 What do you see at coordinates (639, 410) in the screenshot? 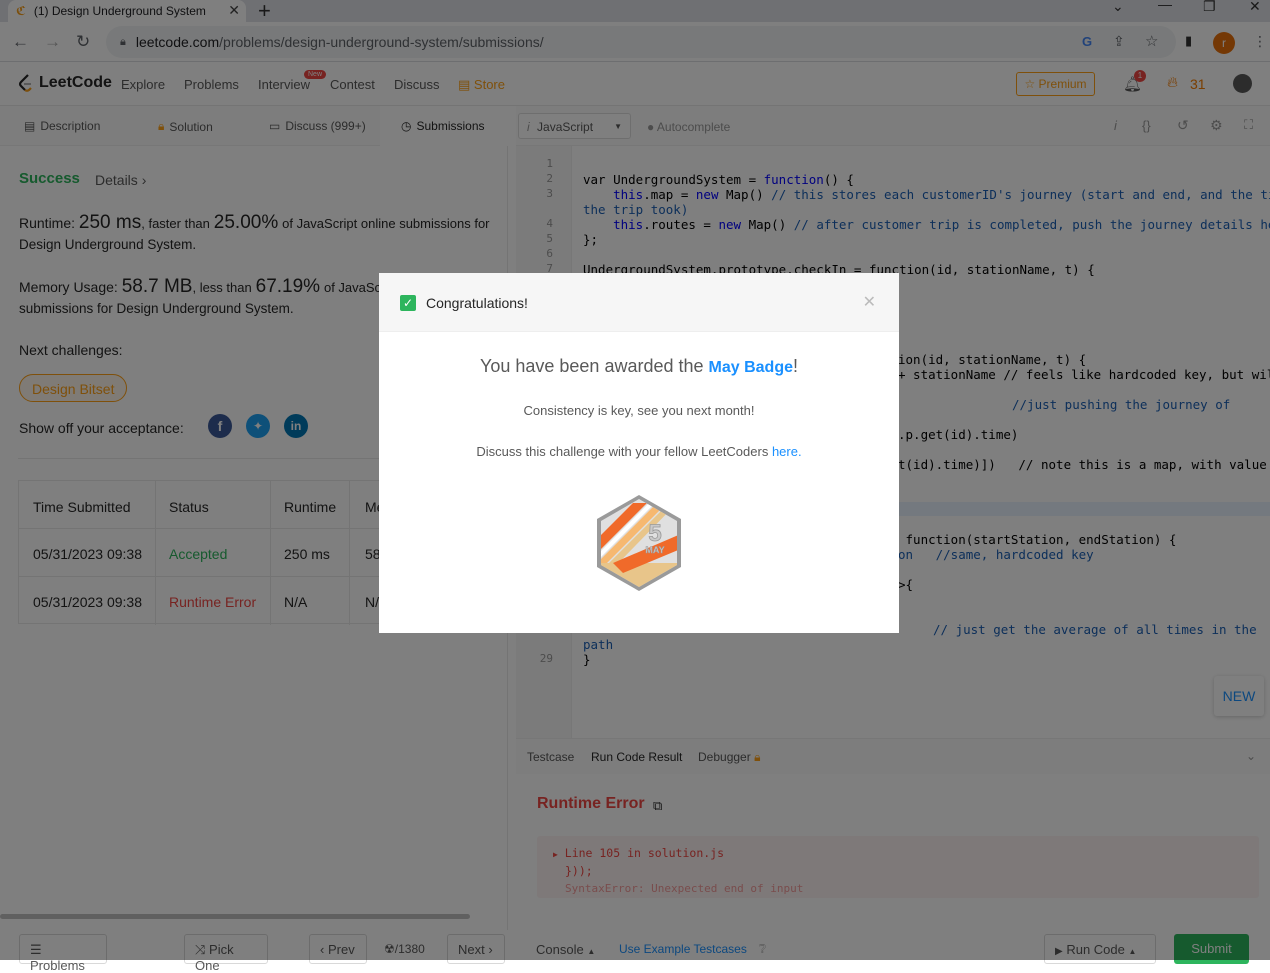
I see `consistency-text: Consistency is key, see you next month!` at bounding box center [639, 410].